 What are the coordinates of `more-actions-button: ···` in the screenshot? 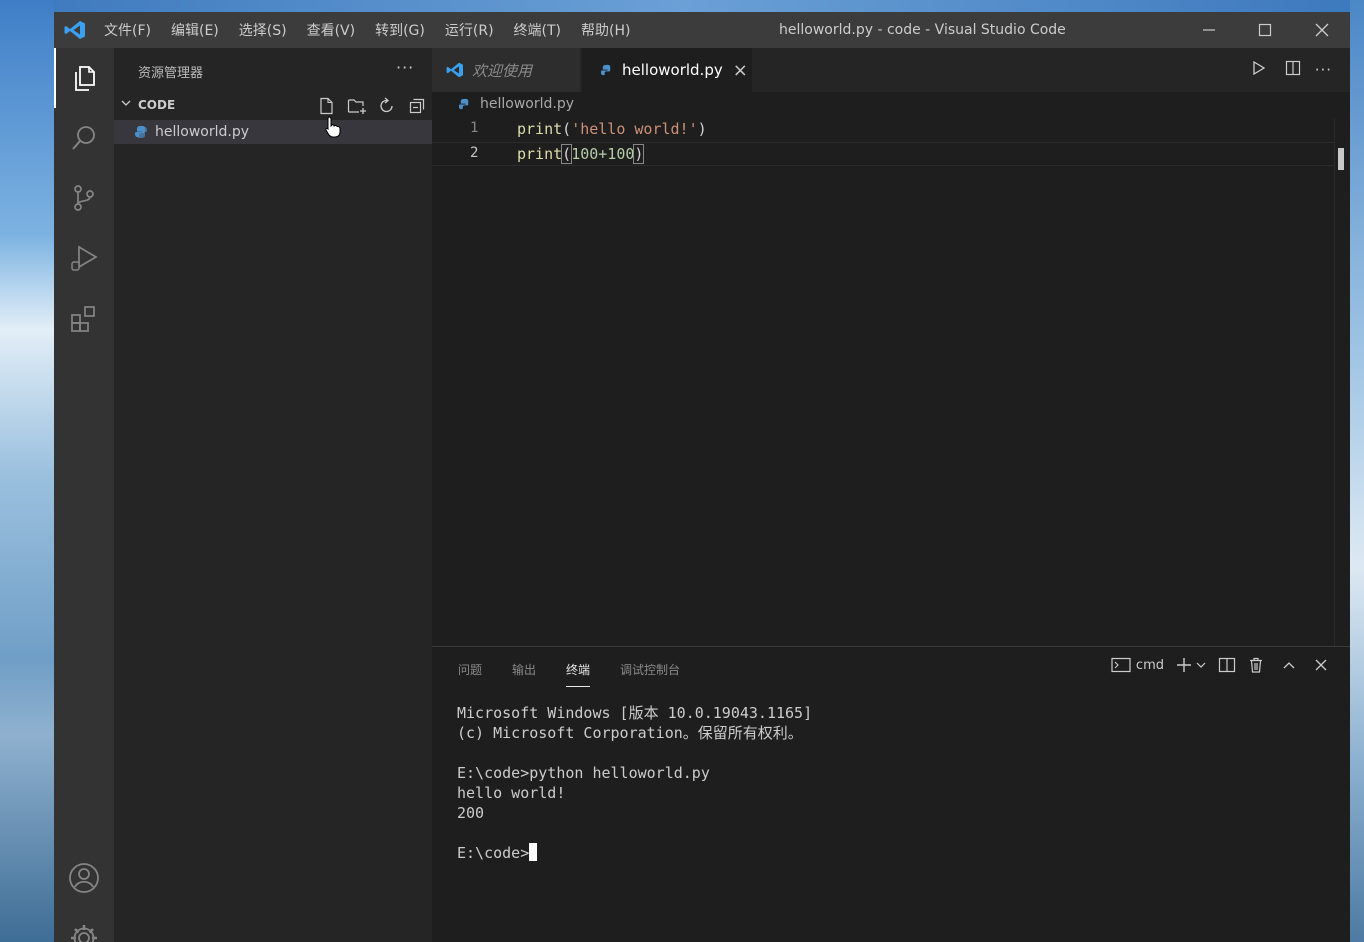 It's located at (405, 67).